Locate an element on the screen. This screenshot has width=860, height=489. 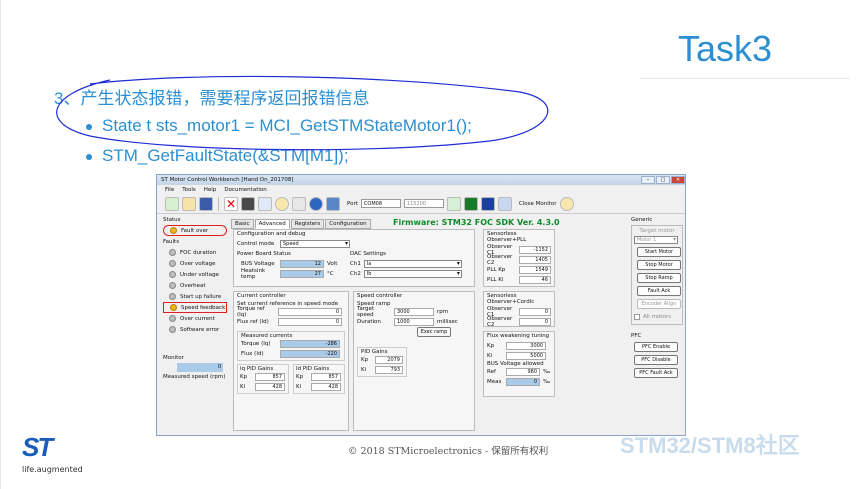
pll-c1-input: -1152 is located at coordinates (535, 250).